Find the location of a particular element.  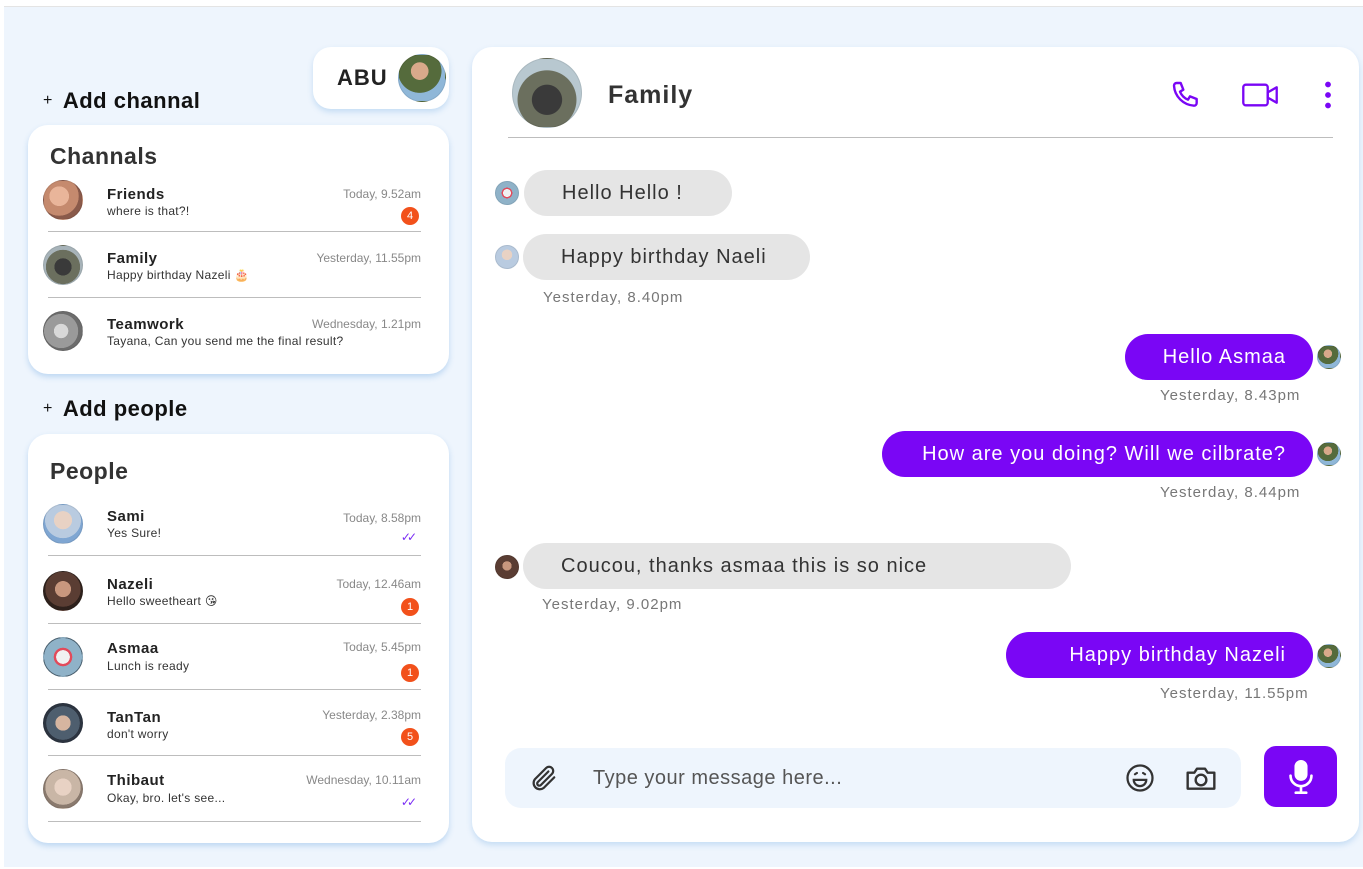

channel-name: Teamwork is located at coordinates (146, 324).